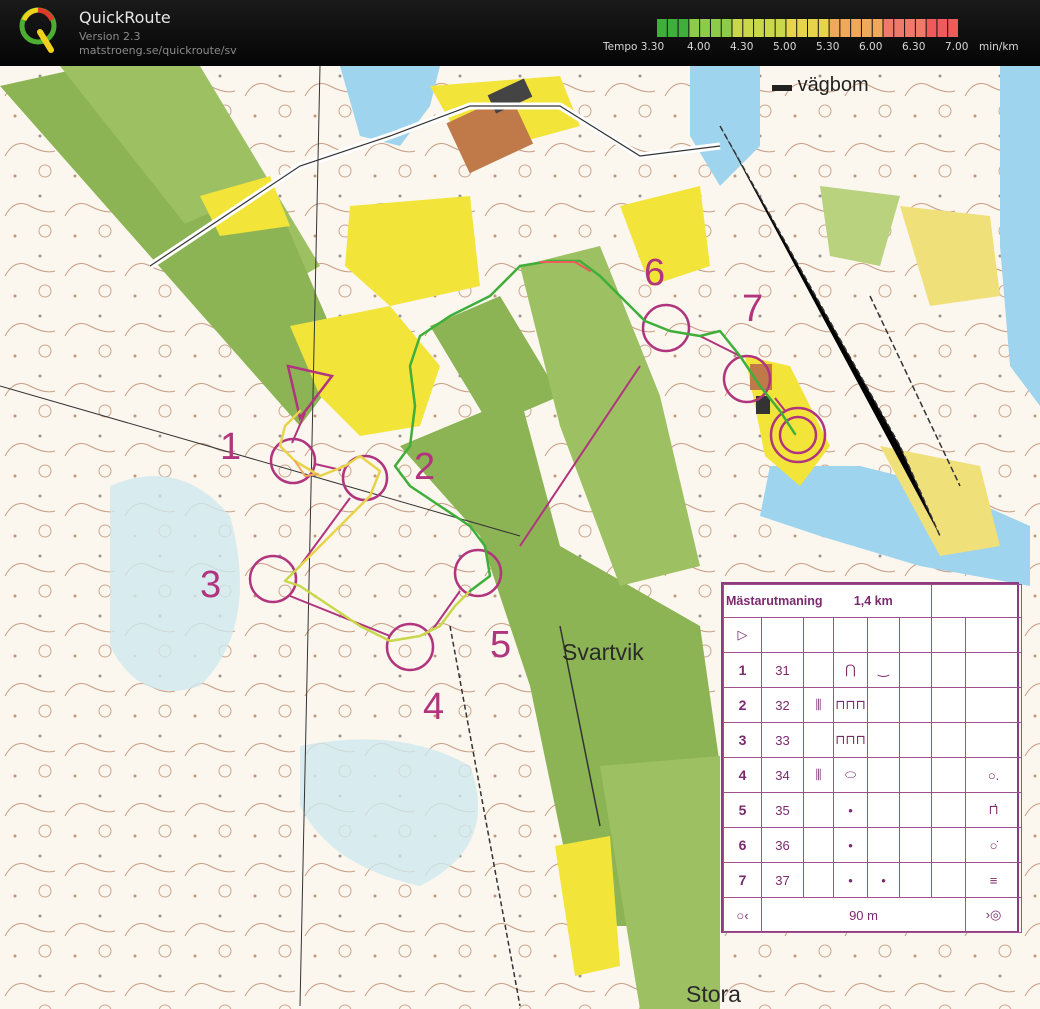 The width and height of the screenshot is (1040, 1009). I want to click on description-row: 1 31 ⋂ ‿, so click(873, 670).